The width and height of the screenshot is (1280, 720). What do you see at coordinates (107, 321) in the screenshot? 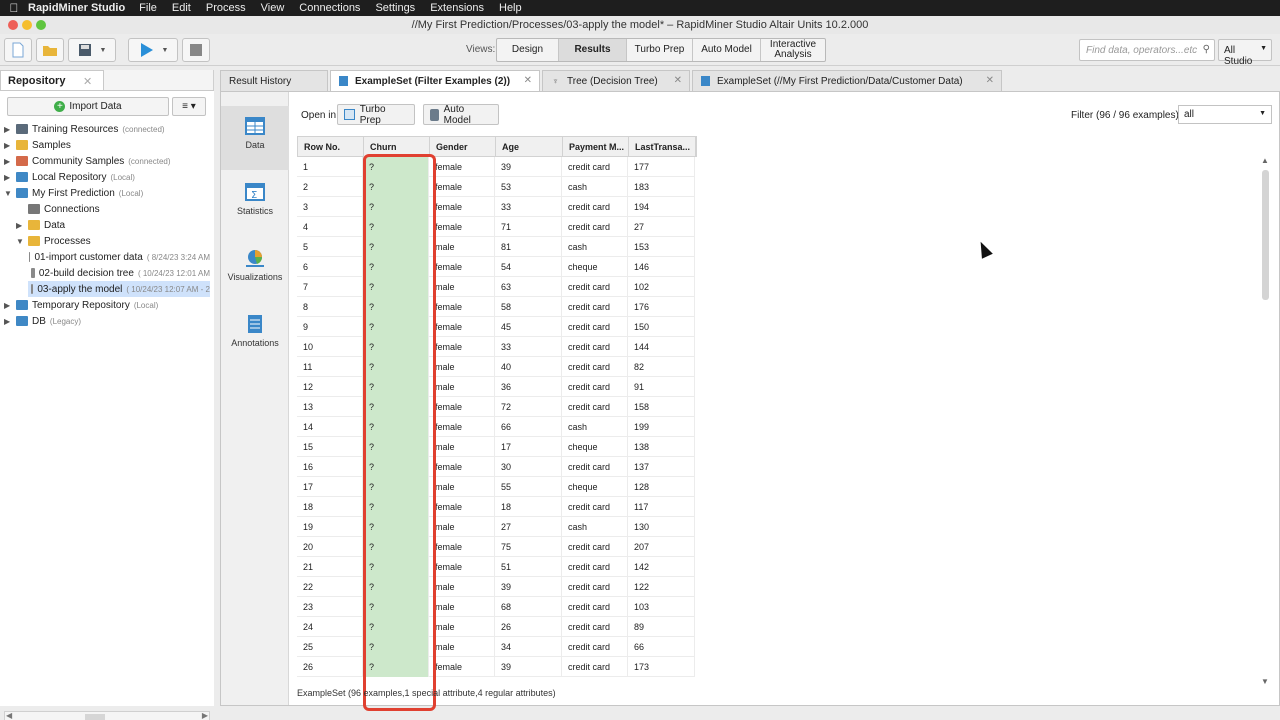
I see `repository-tree-item: ▶ DB (Legacy)` at bounding box center [107, 321].